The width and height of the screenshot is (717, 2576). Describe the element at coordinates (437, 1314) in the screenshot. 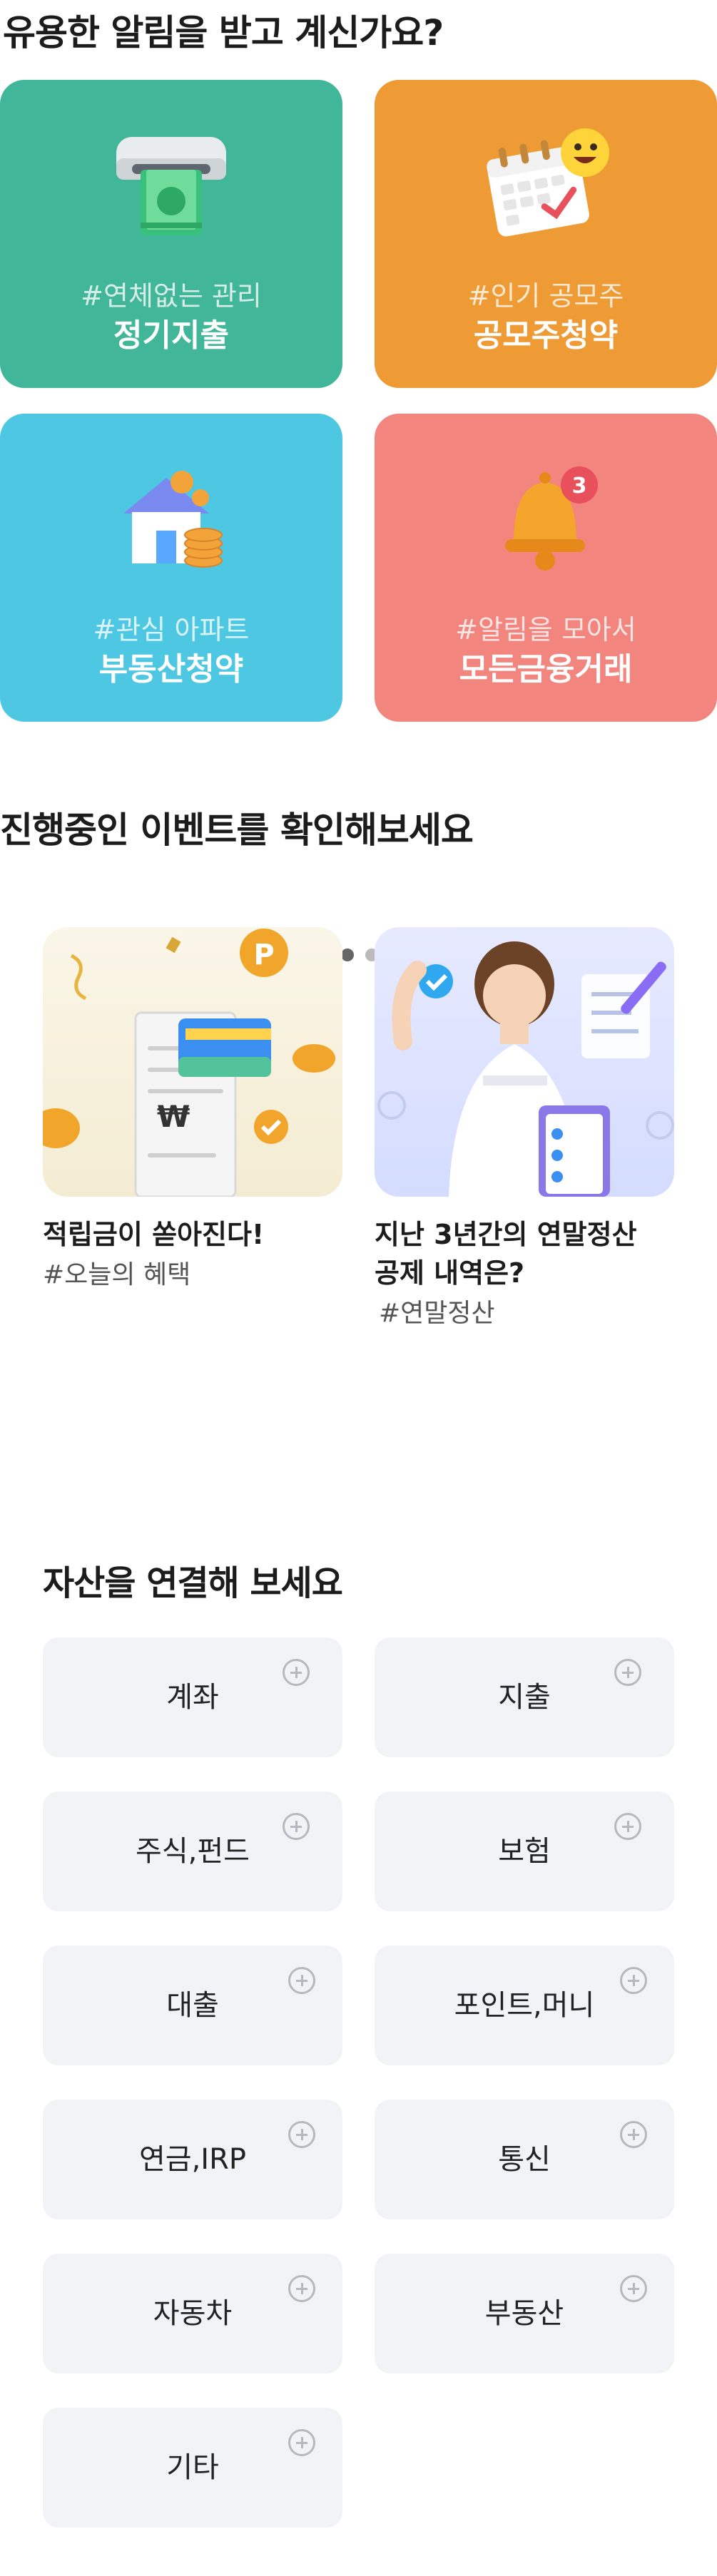

I see `event-tag: #연말정산` at that location.